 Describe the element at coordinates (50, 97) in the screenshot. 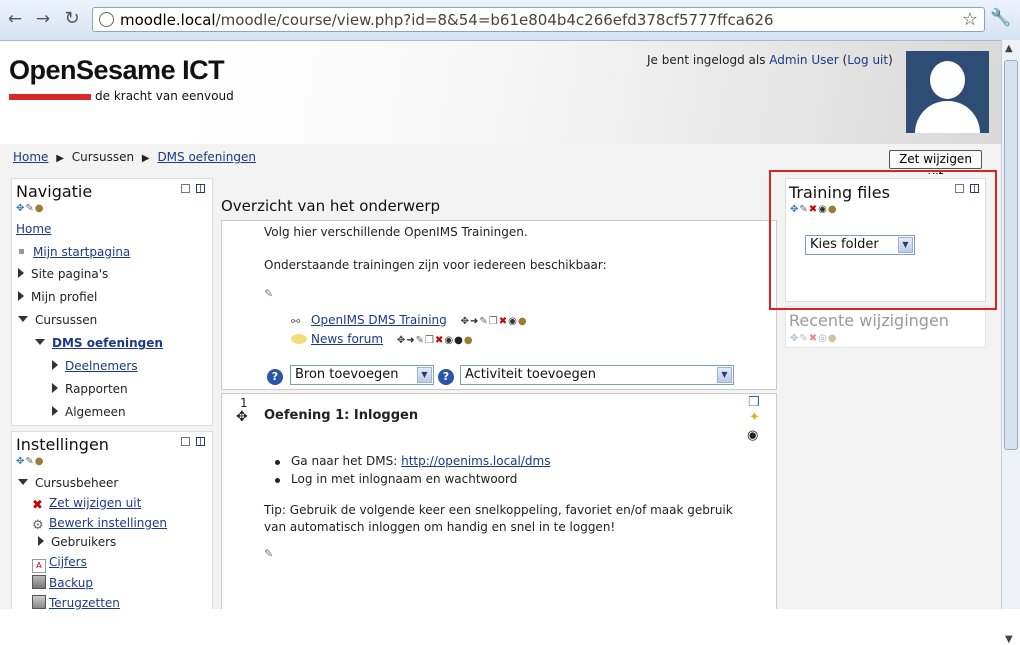

I see `logo-red-bar` at that location.